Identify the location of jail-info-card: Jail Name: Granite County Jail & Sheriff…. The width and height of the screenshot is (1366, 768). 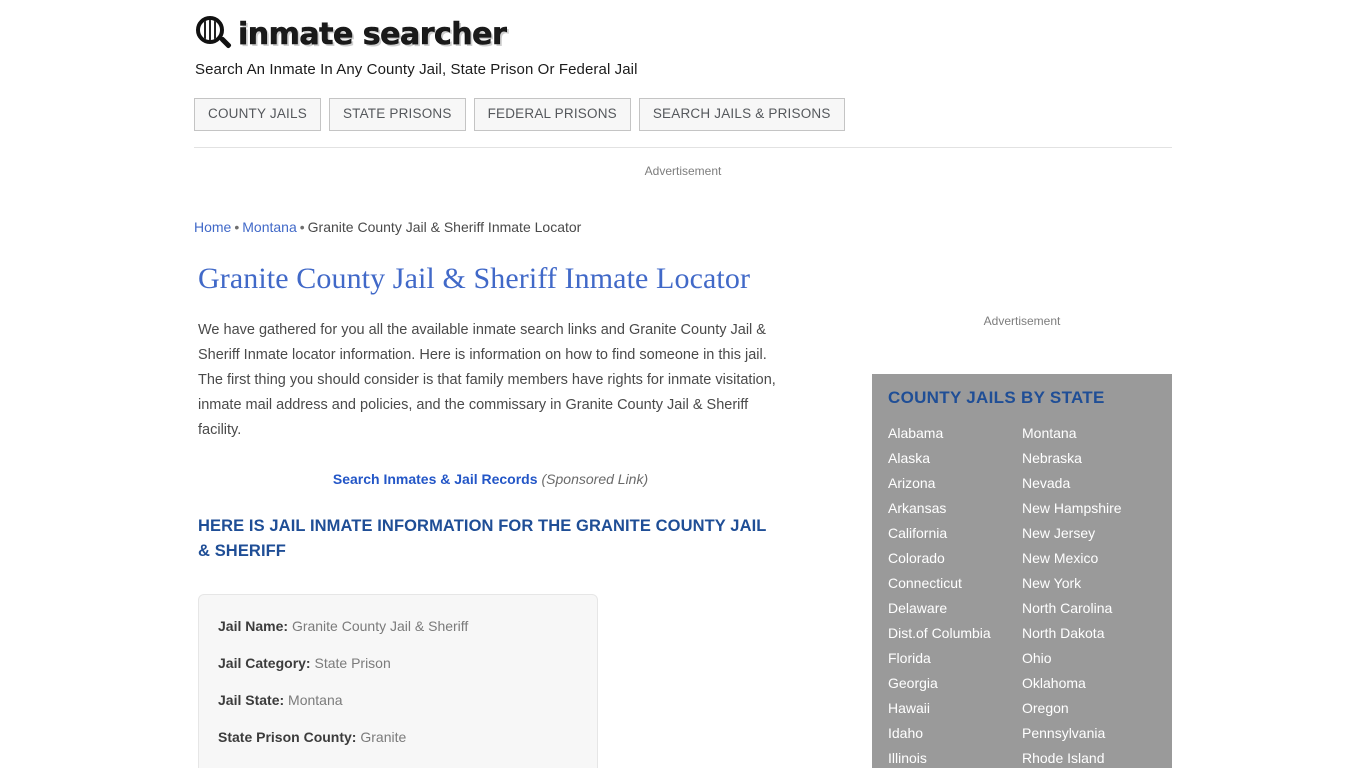
(398, 681).